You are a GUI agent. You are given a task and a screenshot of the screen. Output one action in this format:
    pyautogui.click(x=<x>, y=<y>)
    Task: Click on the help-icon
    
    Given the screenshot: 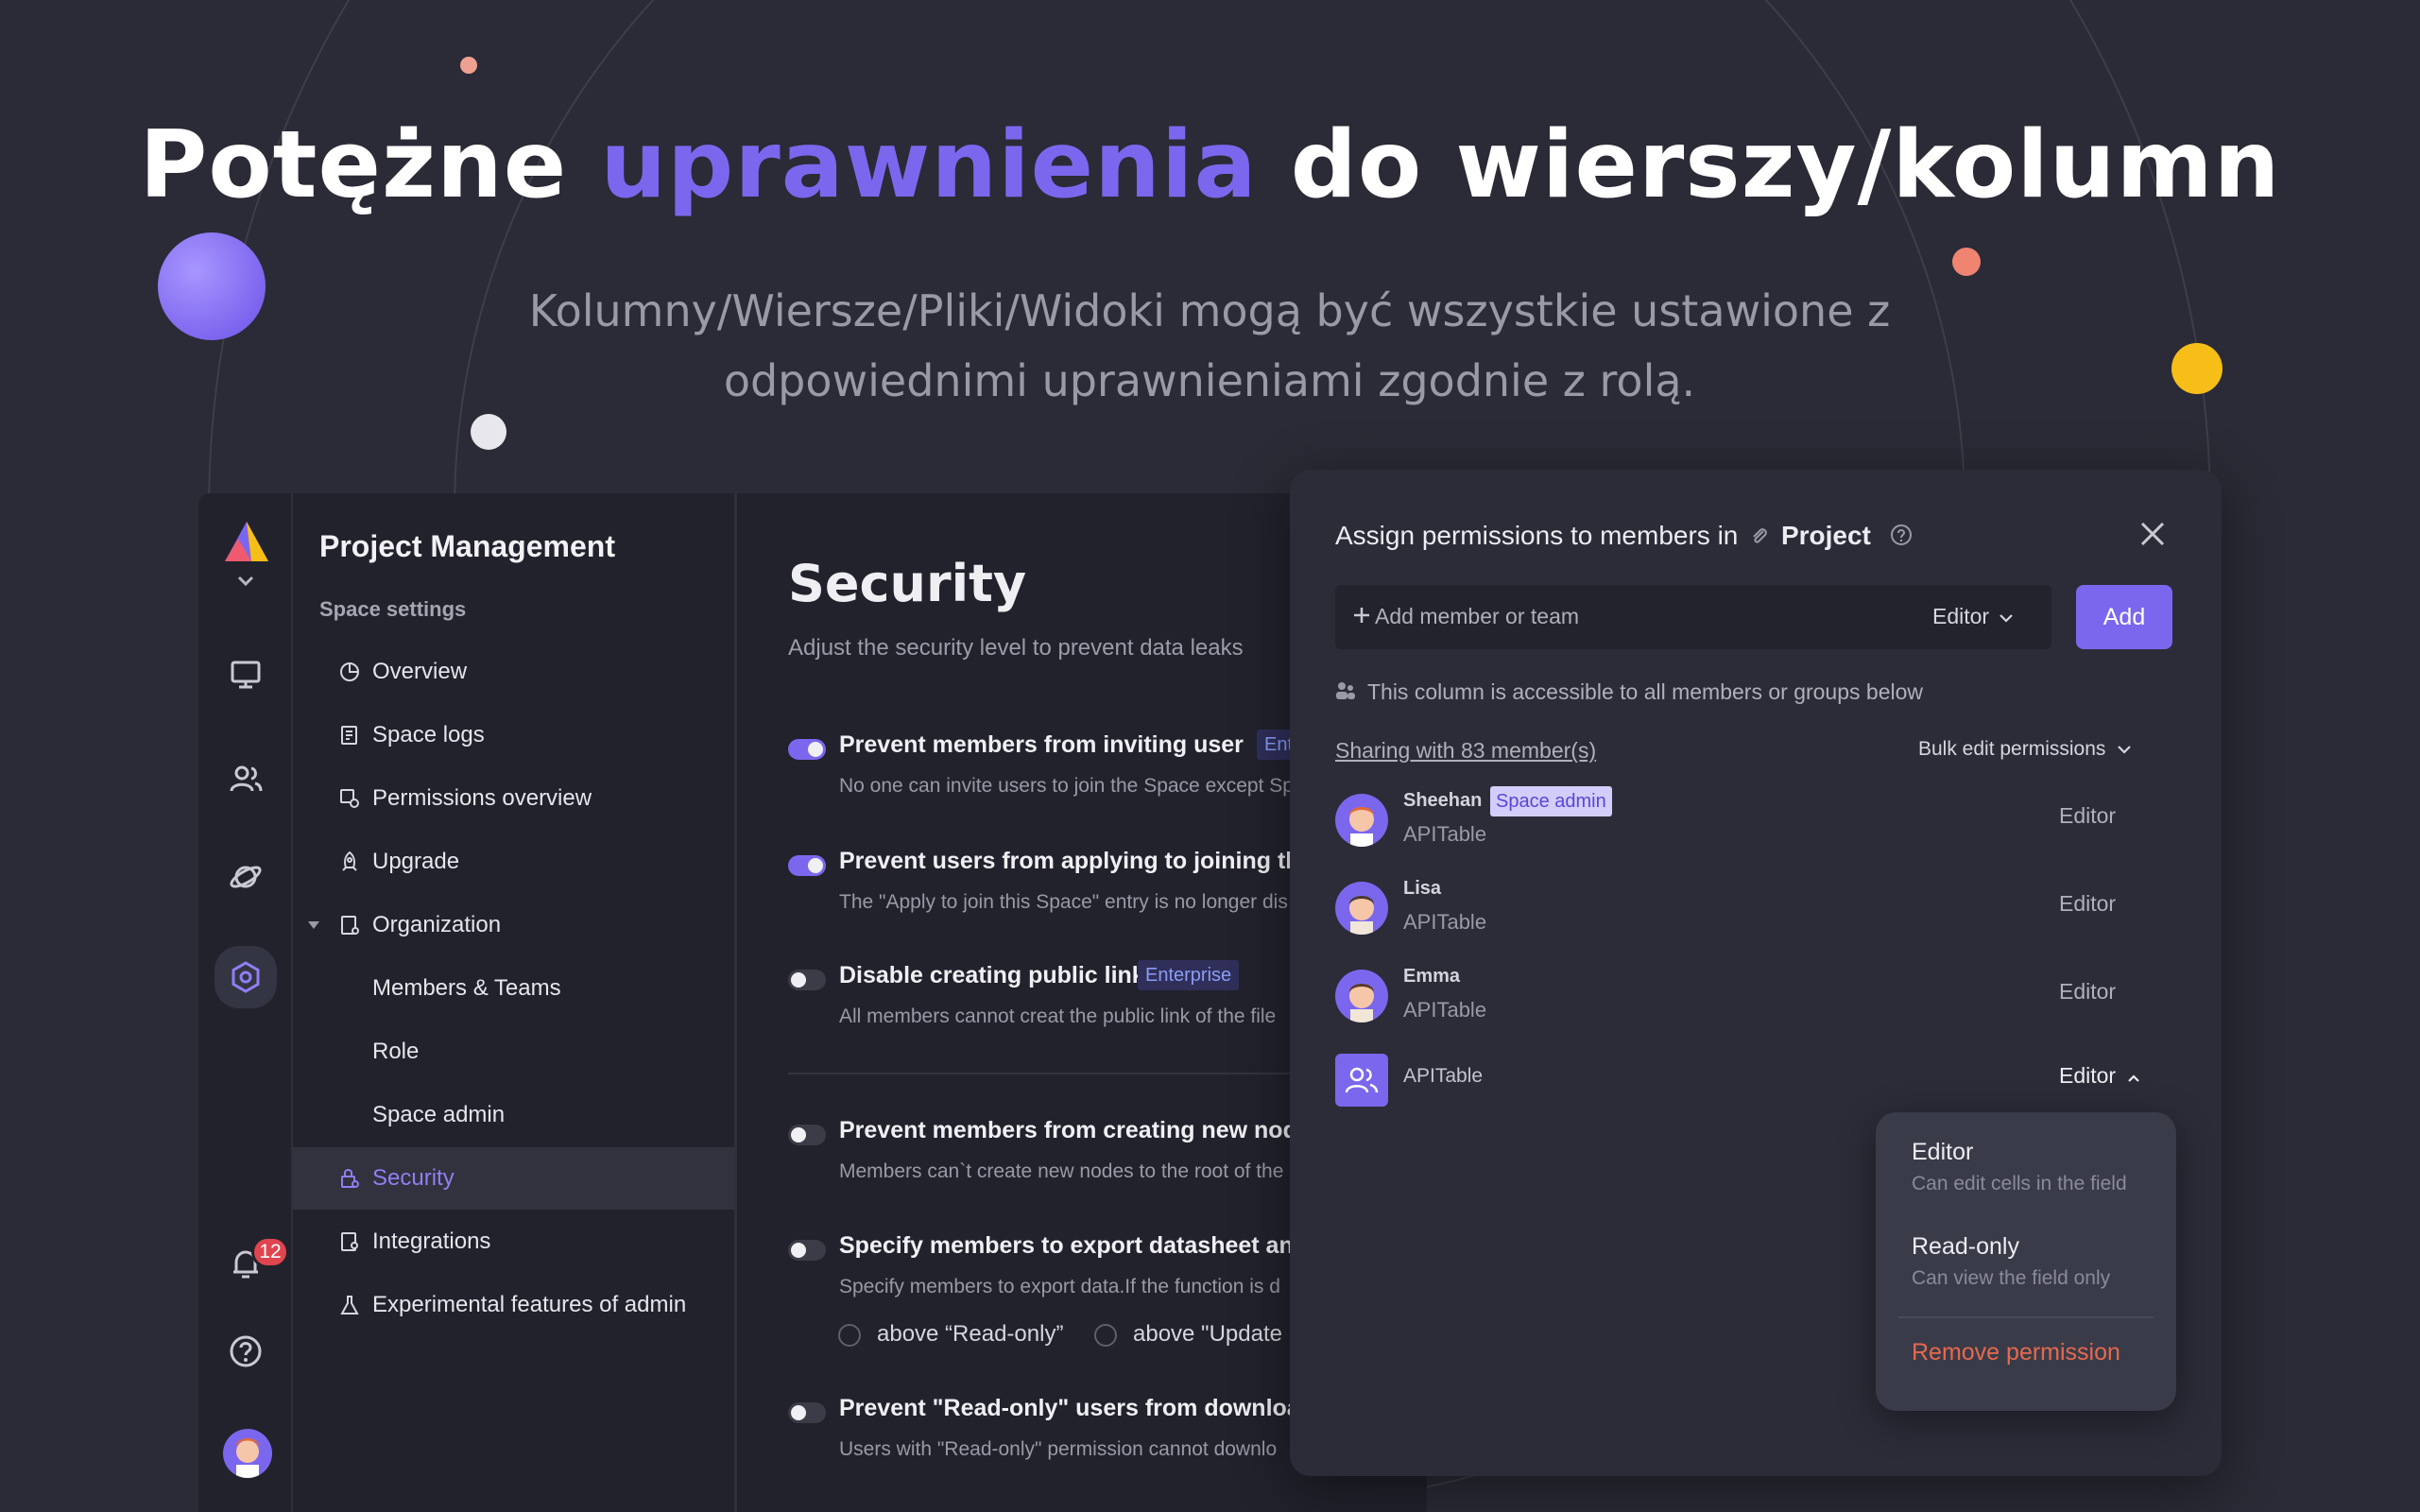 What is the action you would take?
    pyautogui.click(x=246, y=1351)
    